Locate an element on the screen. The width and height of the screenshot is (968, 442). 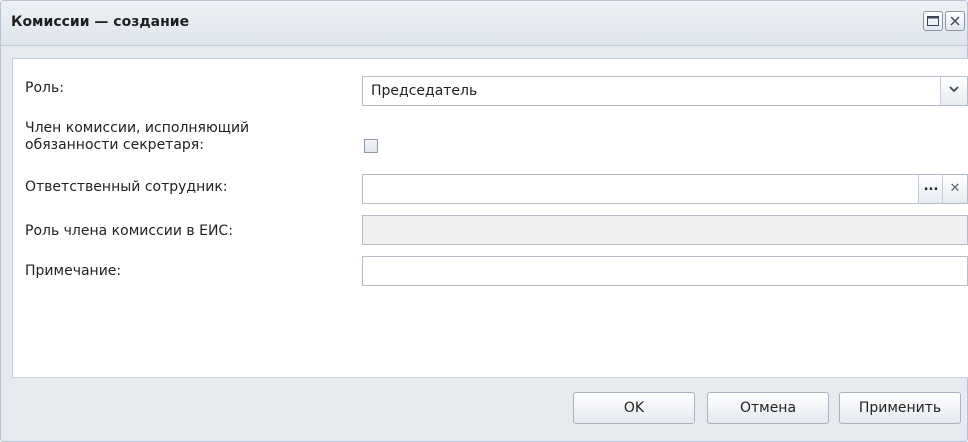
note-label: Примечание: is located at coordinates (73, 271).